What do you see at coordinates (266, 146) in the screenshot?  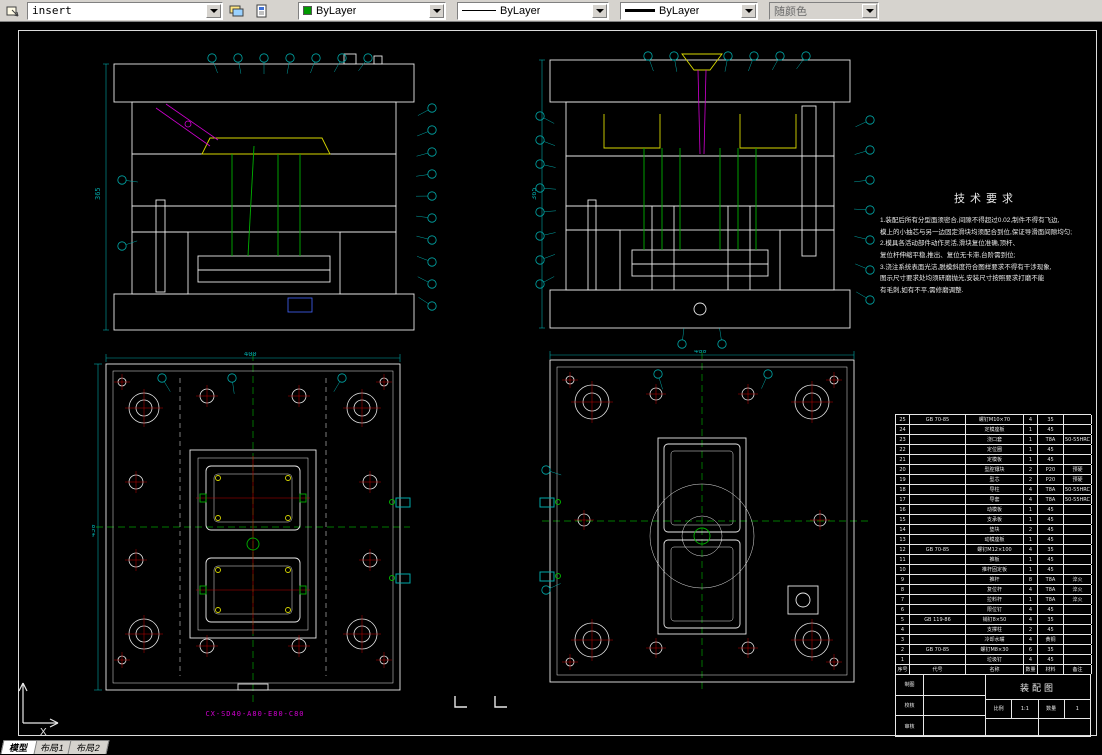 I see `cavity-outline` at bounding box center [266, 146].